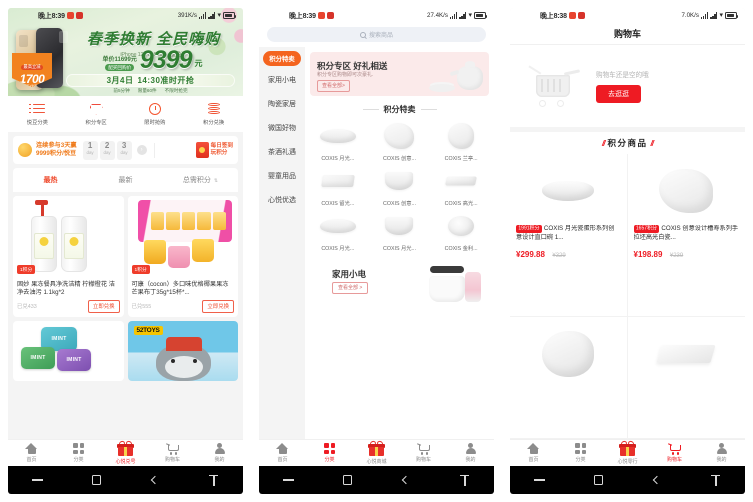 The image size is (753, 502). I want to click on coin-icon, so click(25, 150).